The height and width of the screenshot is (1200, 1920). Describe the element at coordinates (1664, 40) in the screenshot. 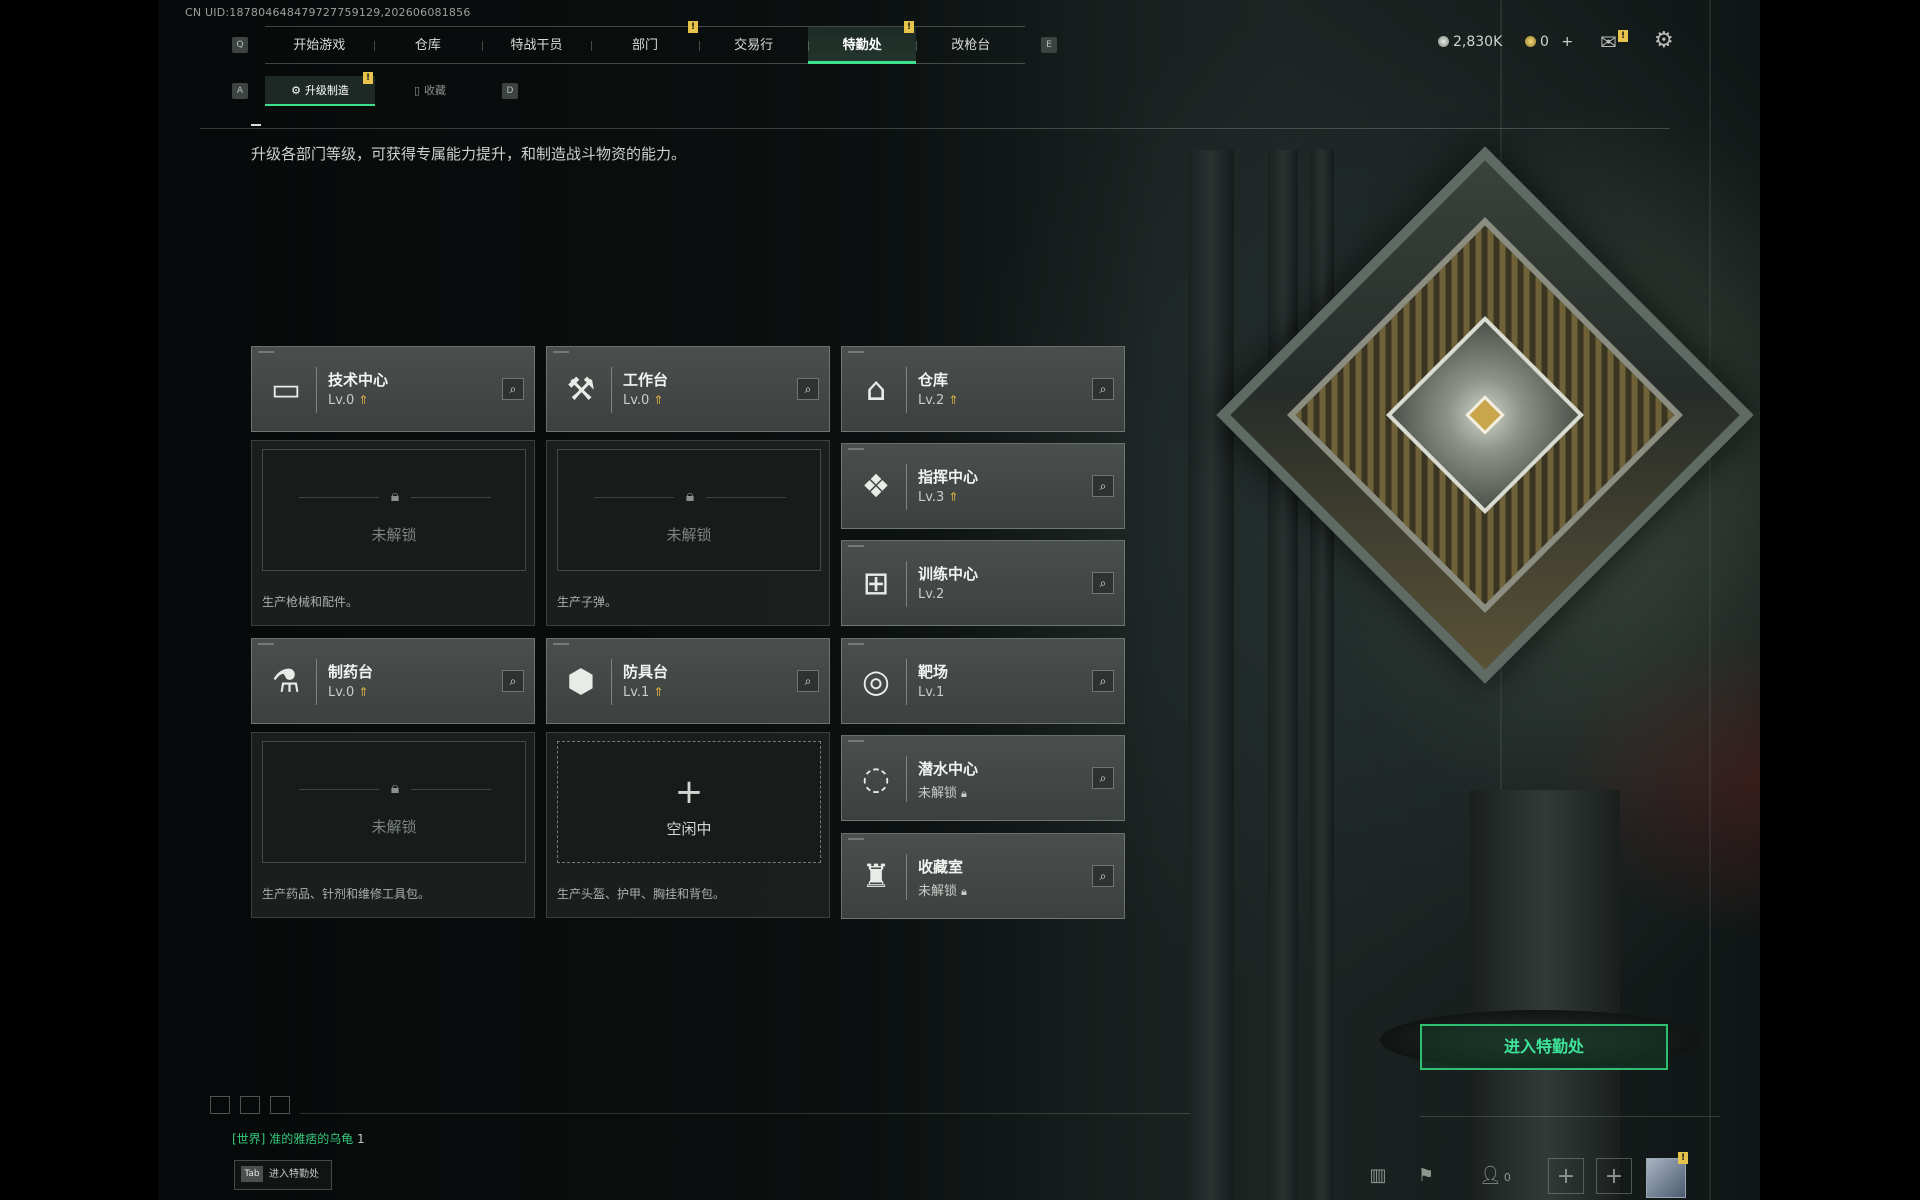

I see `settings-gear-icon: ⚙` at that location.